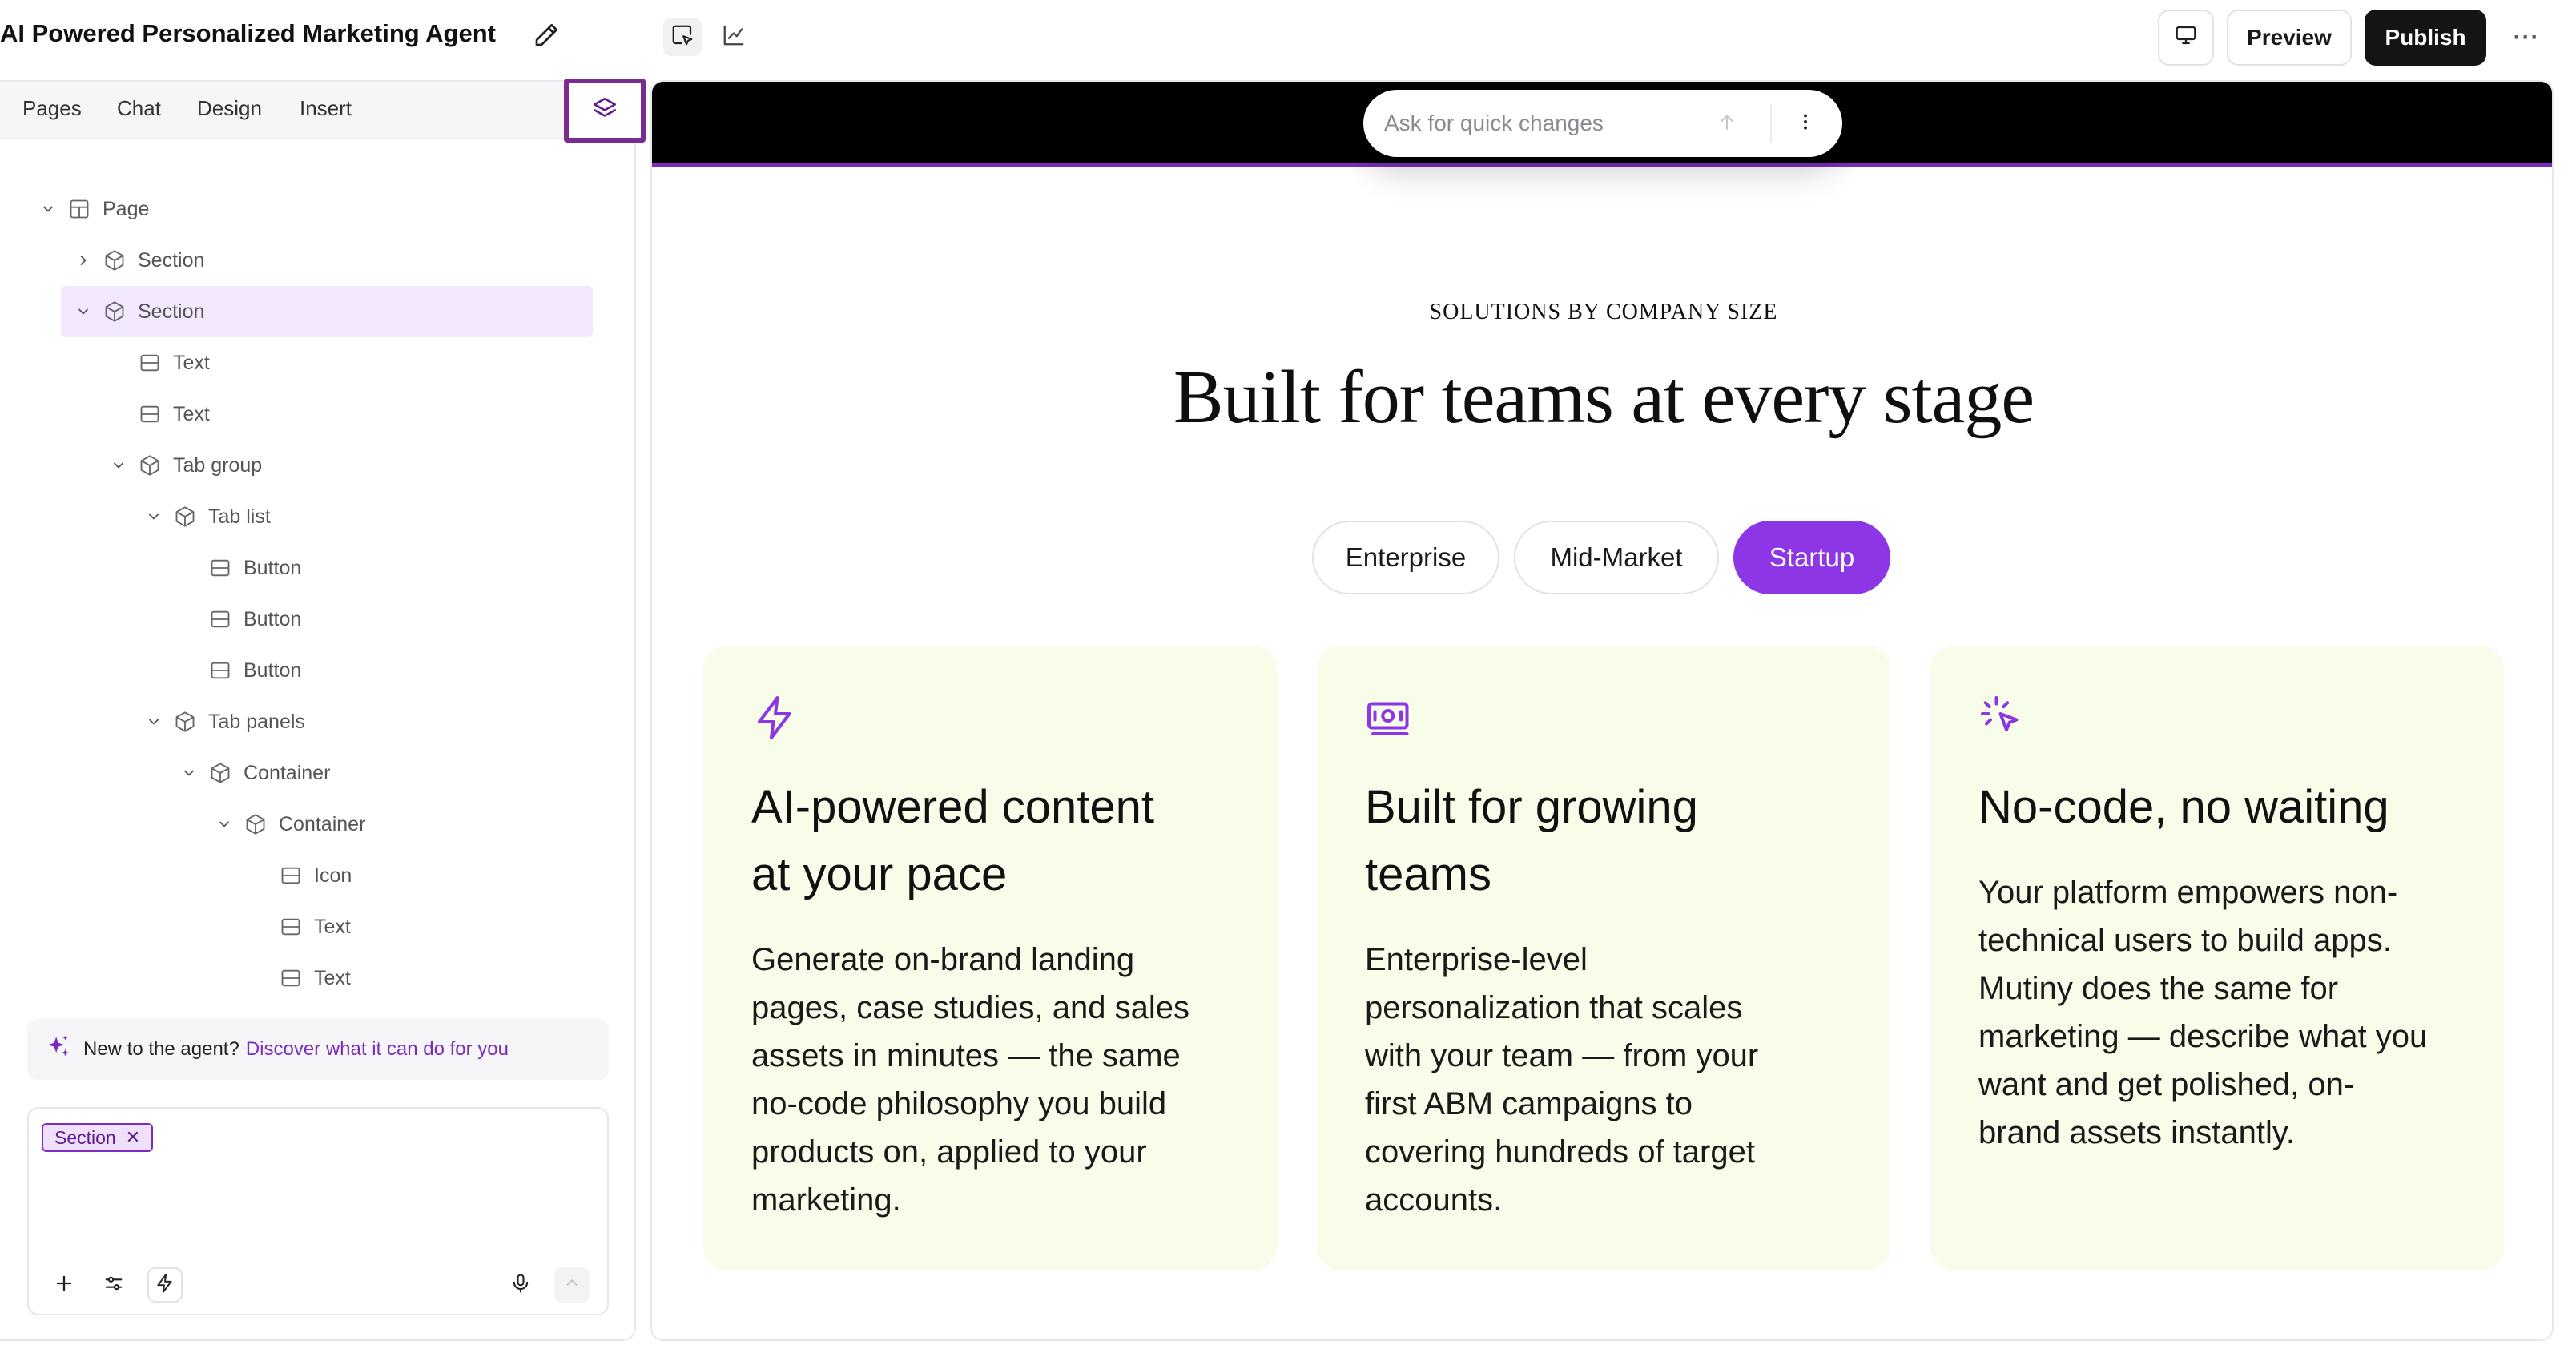 The width and height of the screenshot is (2576, 1357). I want to click on quick-changes-send-button, so click(1727, 123).